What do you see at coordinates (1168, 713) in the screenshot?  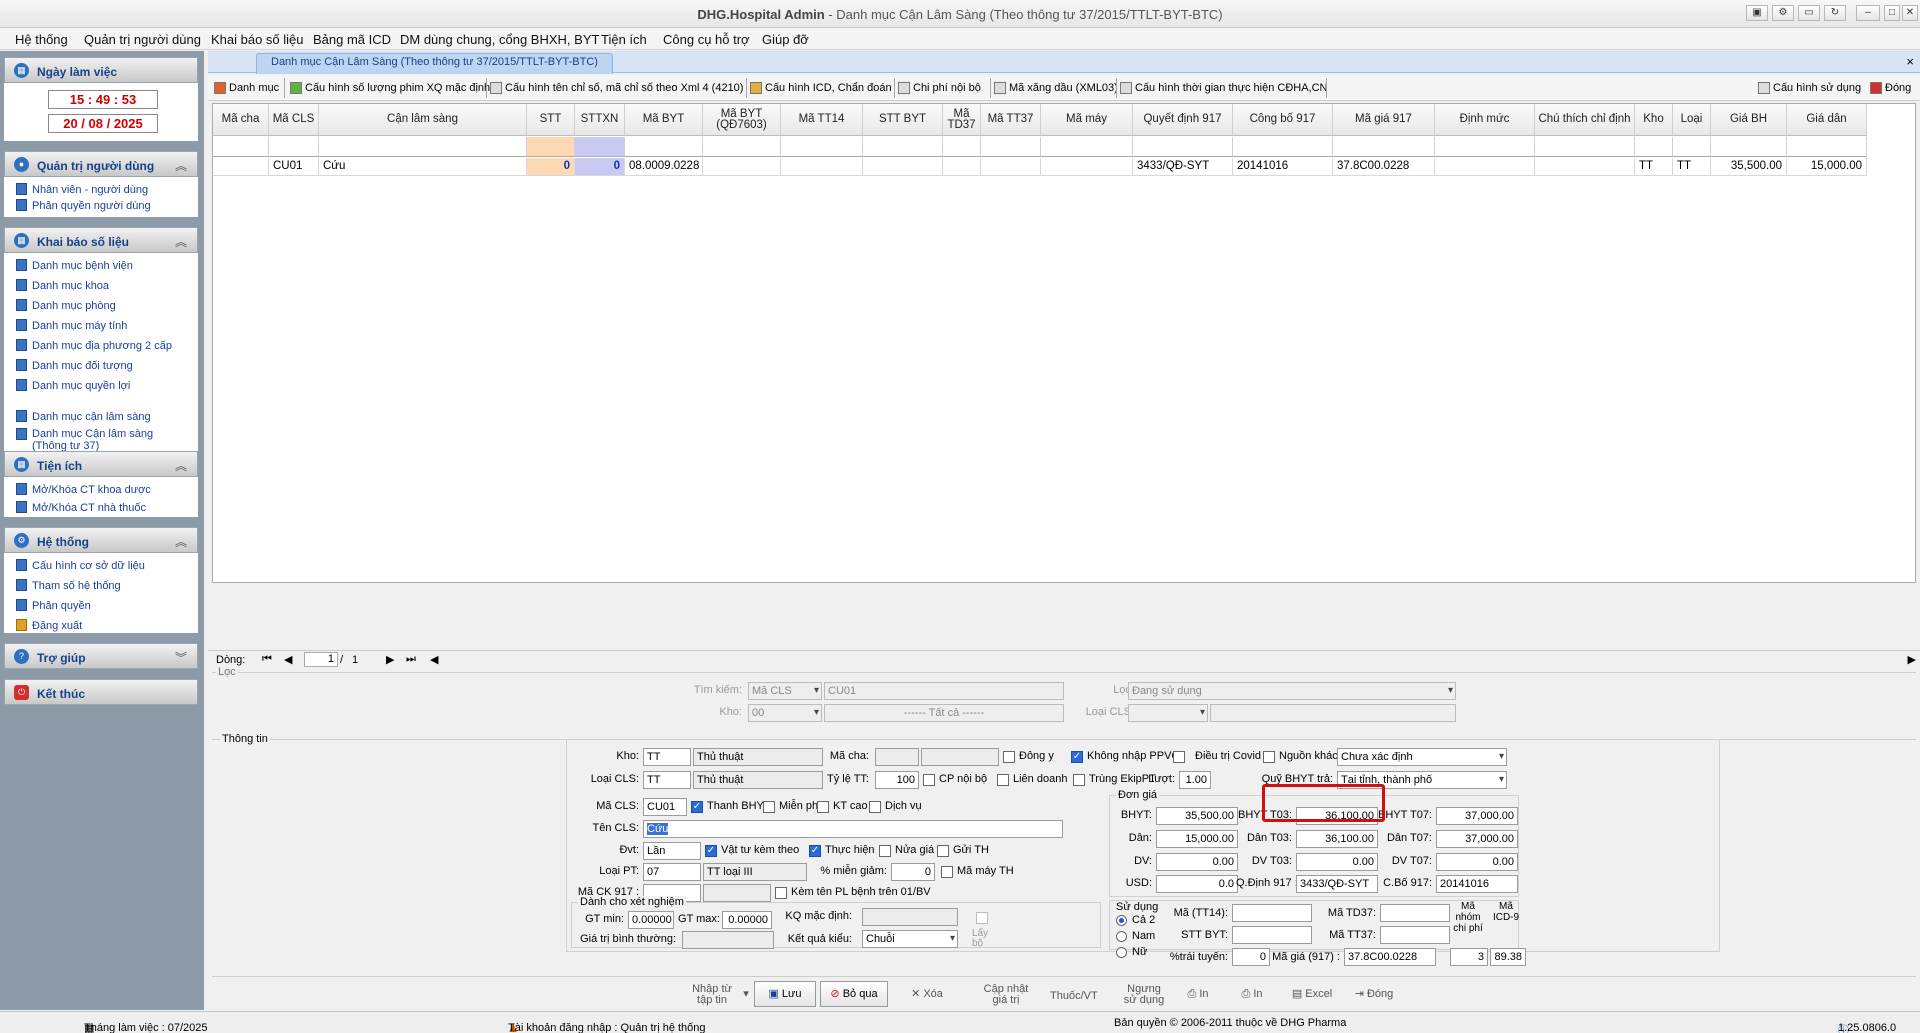 I see `loai-cls-filter-select` at bounding box center [1168, 713].